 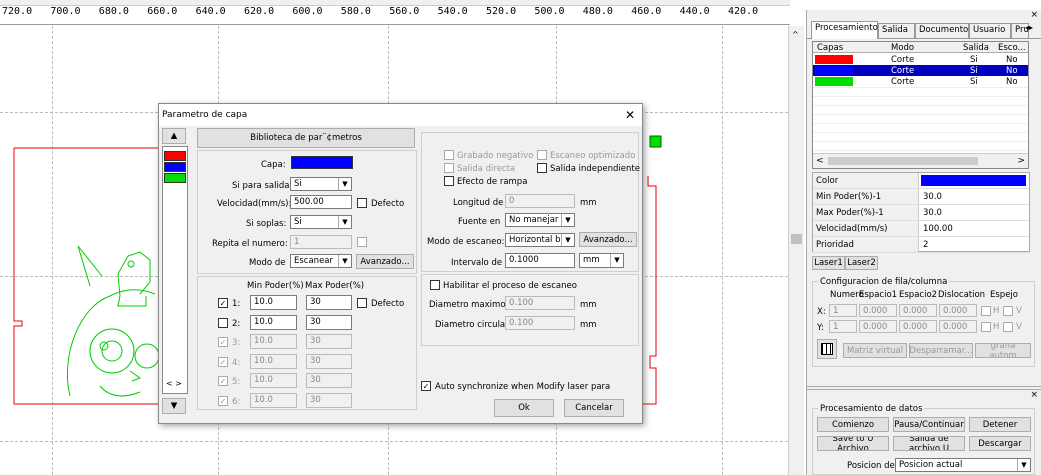 I want to click on enable-scan-process-checkbox, so click(x=435, y=285).